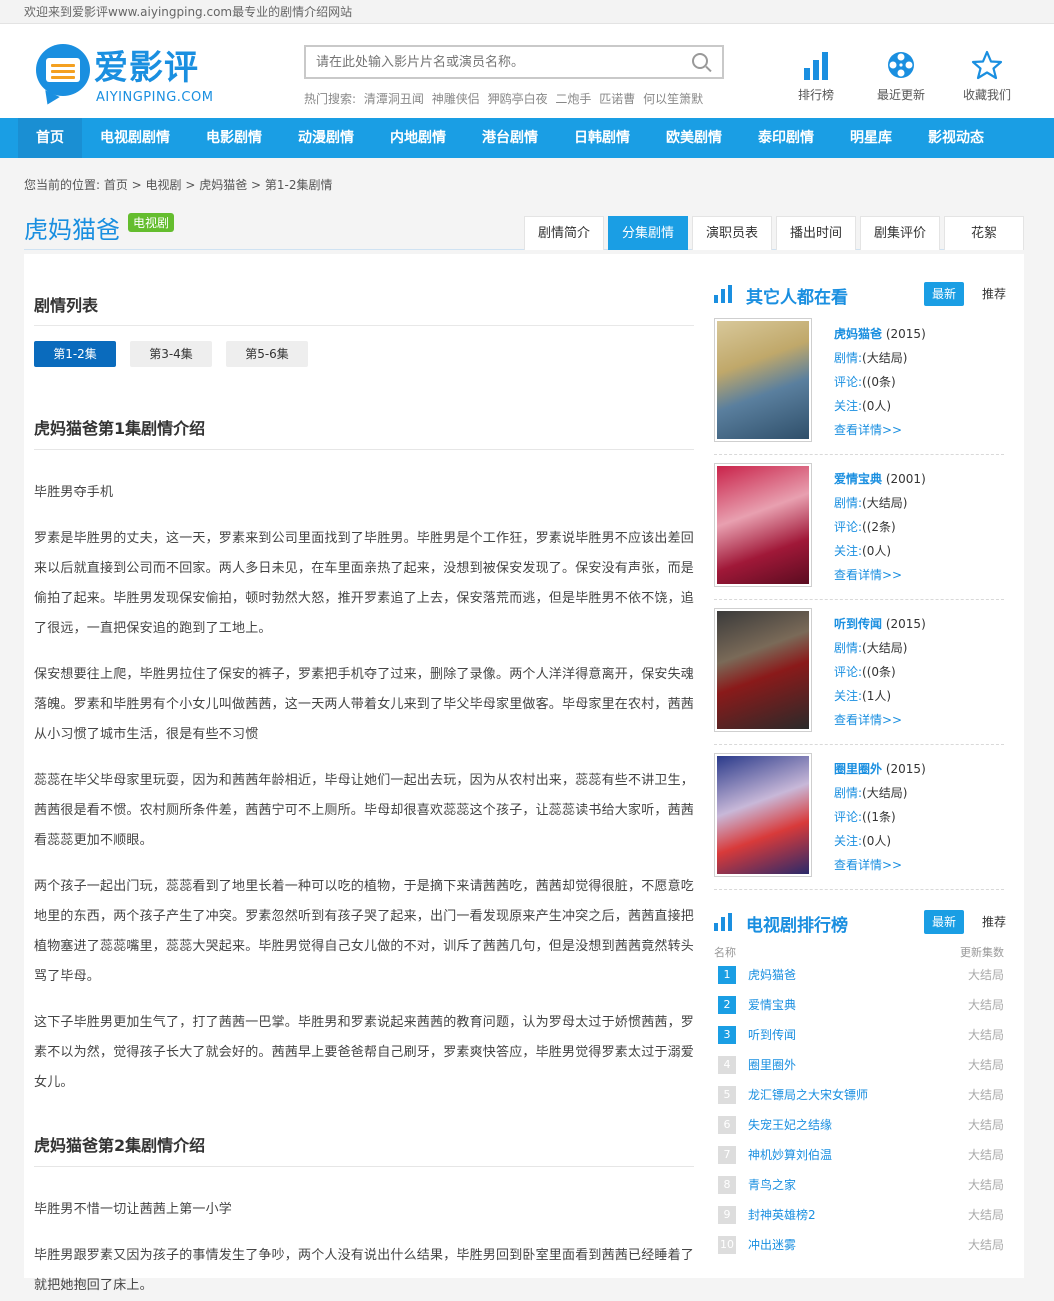 The width and height of the screenshot is (1054, 1301). I want to click on search-input, so click(496, 62).